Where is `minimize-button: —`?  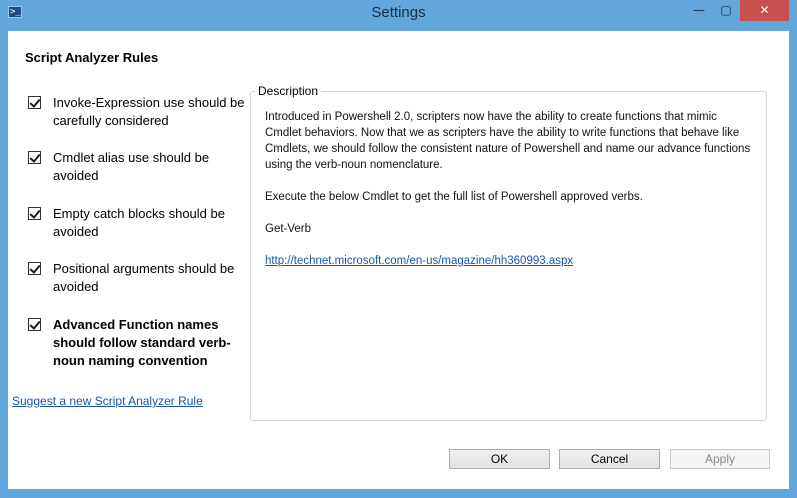
minimize-button: — is located at coordinates (699, 10).